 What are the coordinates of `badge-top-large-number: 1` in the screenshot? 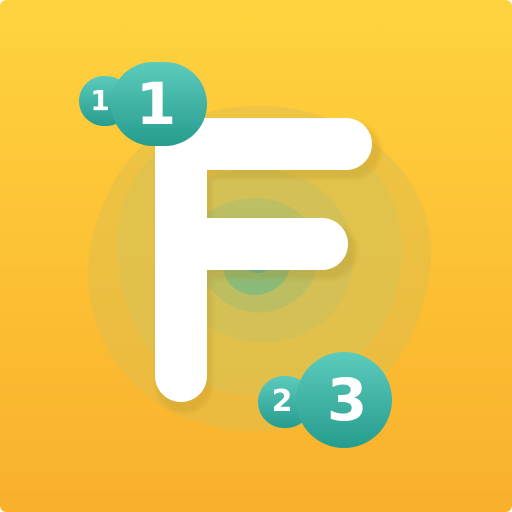 It's located at (156, 104).